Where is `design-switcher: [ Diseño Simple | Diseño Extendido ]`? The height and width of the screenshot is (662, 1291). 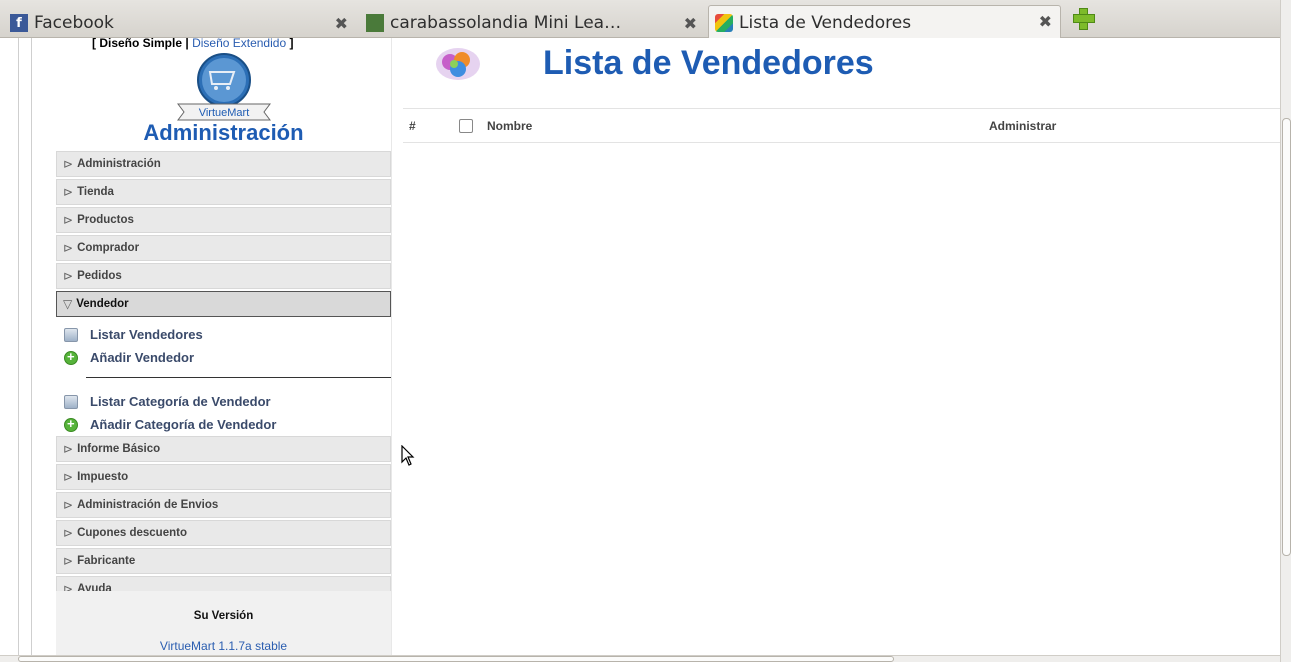
design-switcher: [ Diseño Simple | Diseño Extendido ] is located at coordinates (192, 44).